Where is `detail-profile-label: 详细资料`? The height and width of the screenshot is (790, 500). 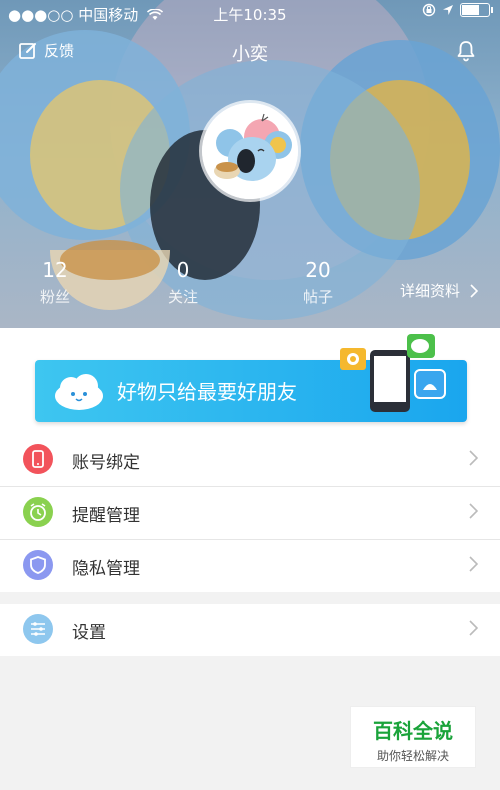
detail-profile-label: 详细资料 is located at coordinates (430, 291).